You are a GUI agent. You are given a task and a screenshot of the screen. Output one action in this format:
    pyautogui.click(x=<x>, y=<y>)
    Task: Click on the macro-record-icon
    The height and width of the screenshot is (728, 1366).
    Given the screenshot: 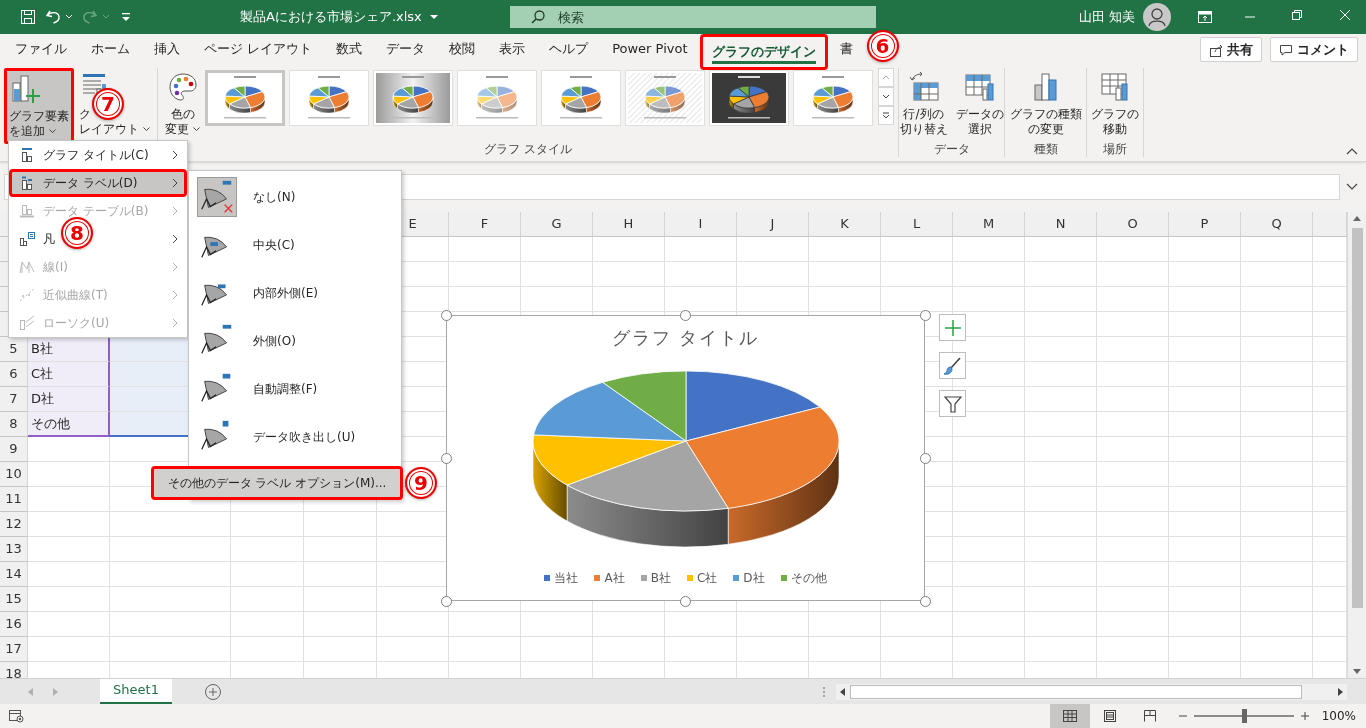 What is the action you would take?
    pyautogui.click(x=16, y=716)
    